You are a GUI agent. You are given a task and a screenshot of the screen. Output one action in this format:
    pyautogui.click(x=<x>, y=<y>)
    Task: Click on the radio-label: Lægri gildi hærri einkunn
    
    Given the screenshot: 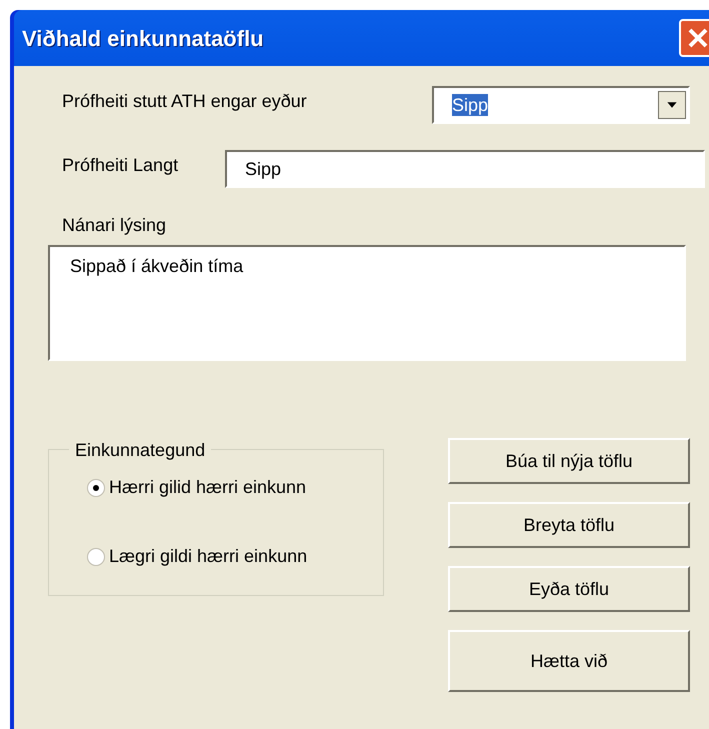 What is the action you would take?
    pyautogui.click(x=208, y=556)
    